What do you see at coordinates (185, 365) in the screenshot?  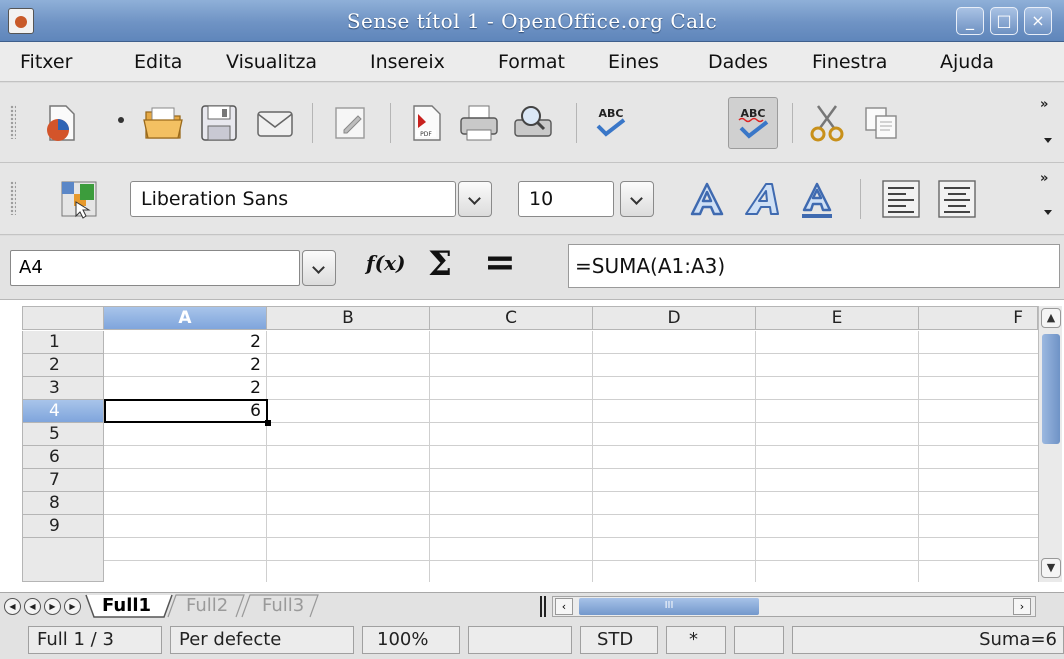 I see `cell-a2: 2` at bounding box center [185, 365].